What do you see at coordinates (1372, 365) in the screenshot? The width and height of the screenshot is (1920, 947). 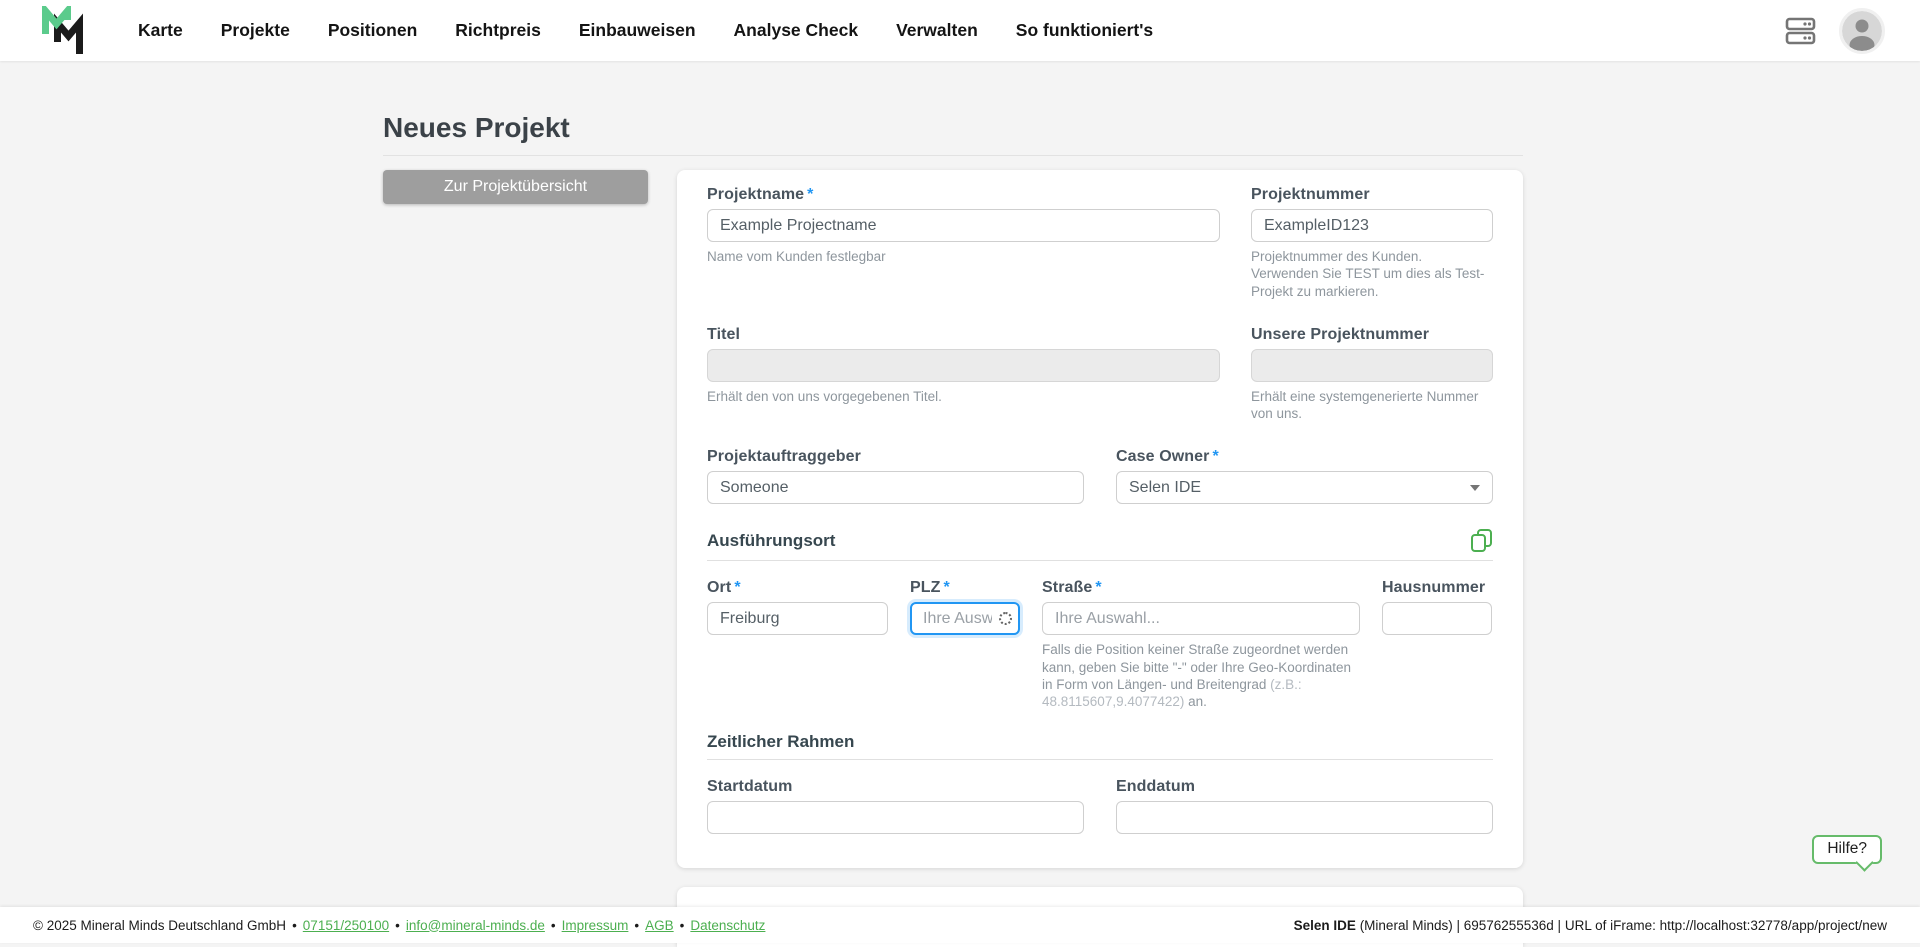 I see `unsere-projektnummer-input` at bounding box center [1372, 365].